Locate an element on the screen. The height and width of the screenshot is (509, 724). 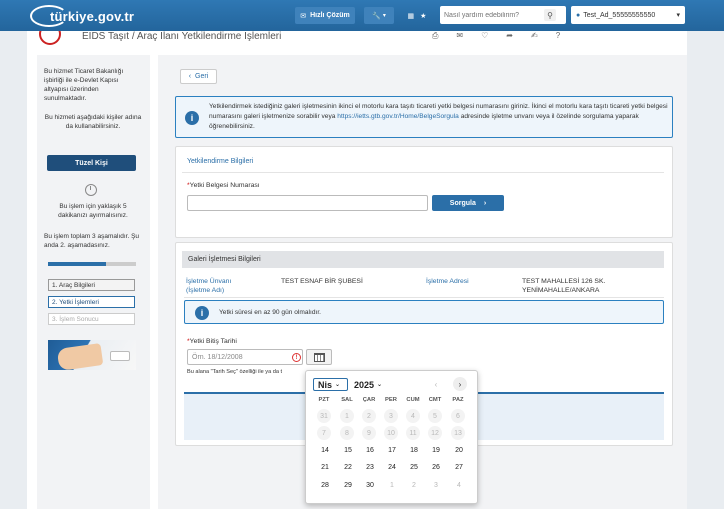
bitis-label: *Yetki Bitiş Tarihi is located at coordinates (212, 341).